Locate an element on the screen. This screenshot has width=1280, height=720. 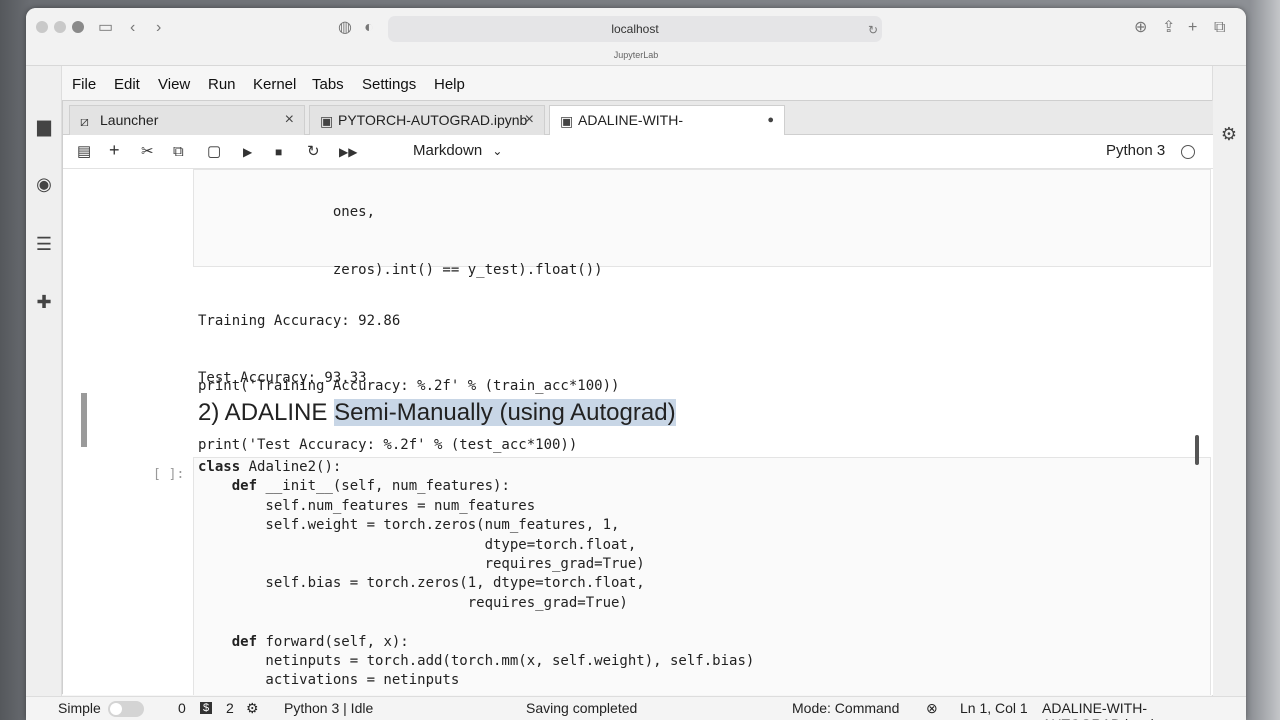
cell-type-value: Markdown is located at coordinates (448, 150).